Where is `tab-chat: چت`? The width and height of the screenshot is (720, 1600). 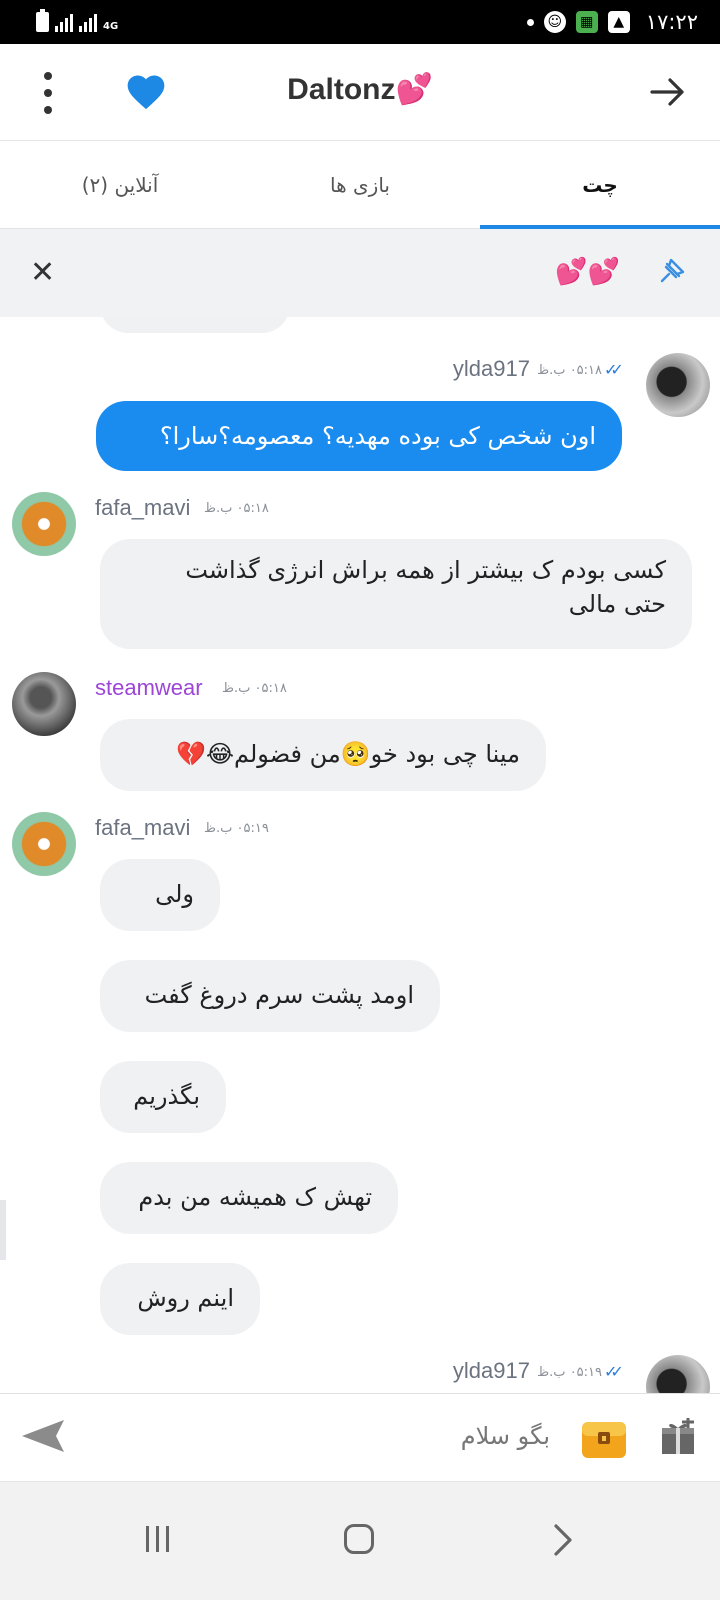
tab-chat: چت is located at coordinates (600, 185).